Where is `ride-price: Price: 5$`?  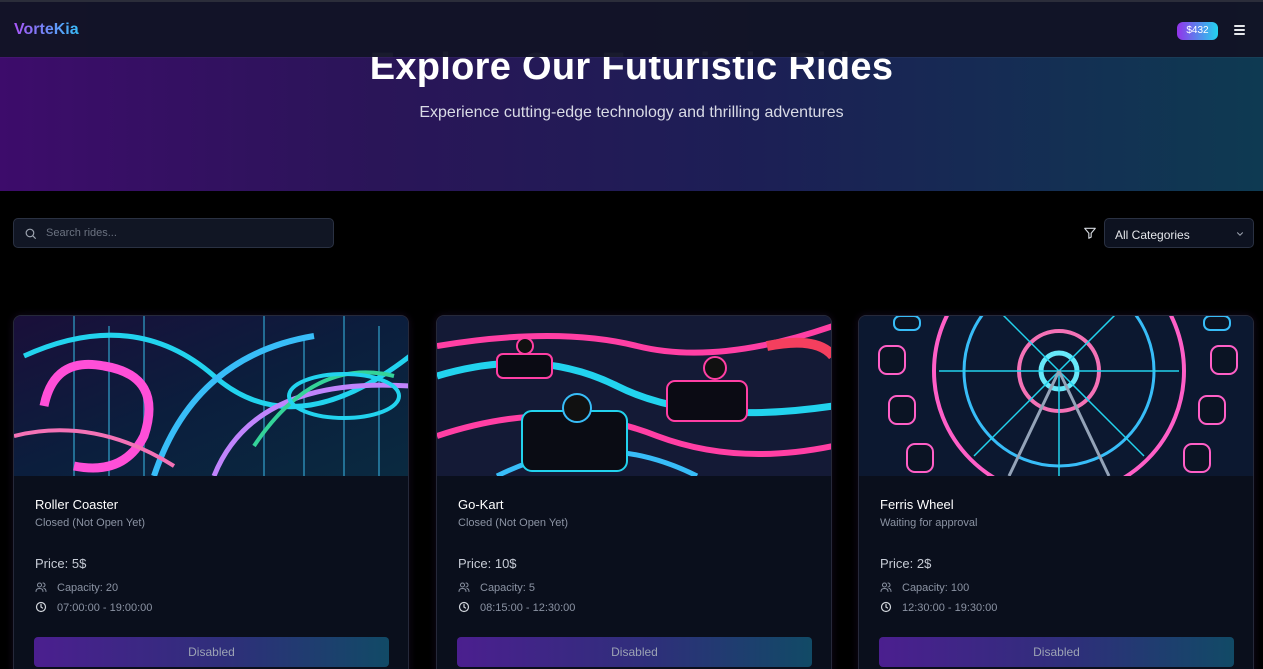
ride-price: Price: 5$ is located at coordinates (61, 563).